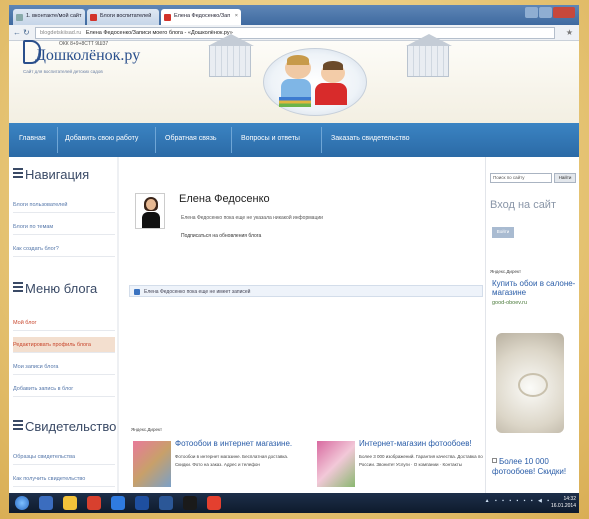 Image resolution: width=589 pixels, height=519 pixels. Describe the element at coordinates (55, 288) in the screenshot. I see `blog-menu-heading: Меню блога` at that location.